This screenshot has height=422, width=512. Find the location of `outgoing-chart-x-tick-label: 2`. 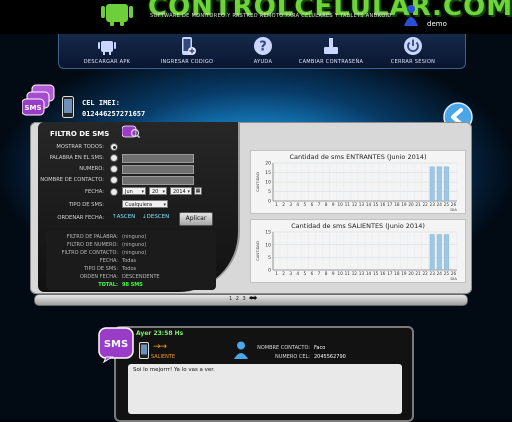

outgoing-chart-x-tick-label: 2 is located at coordinates (283, 273).